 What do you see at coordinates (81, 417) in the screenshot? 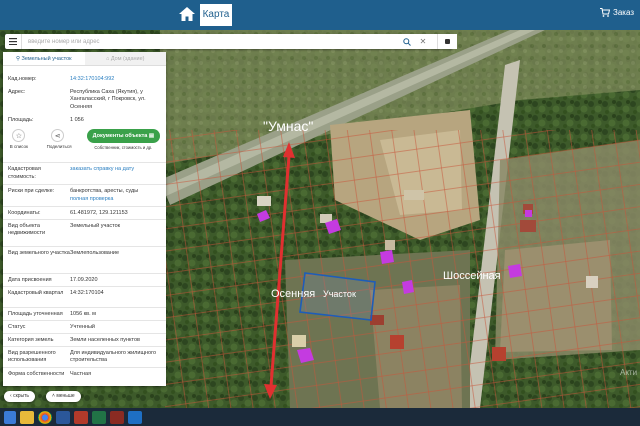
I see `app-icon-red` at bounding box center [81, 417].